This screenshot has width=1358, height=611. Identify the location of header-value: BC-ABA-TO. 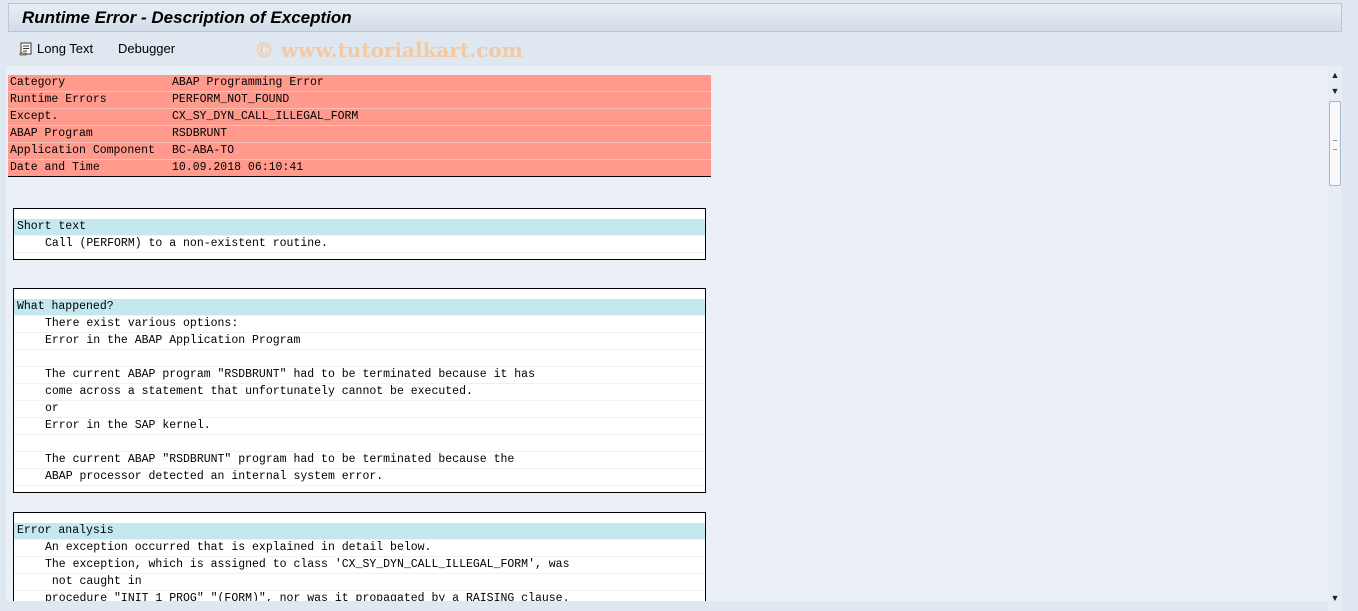
(203, 150).